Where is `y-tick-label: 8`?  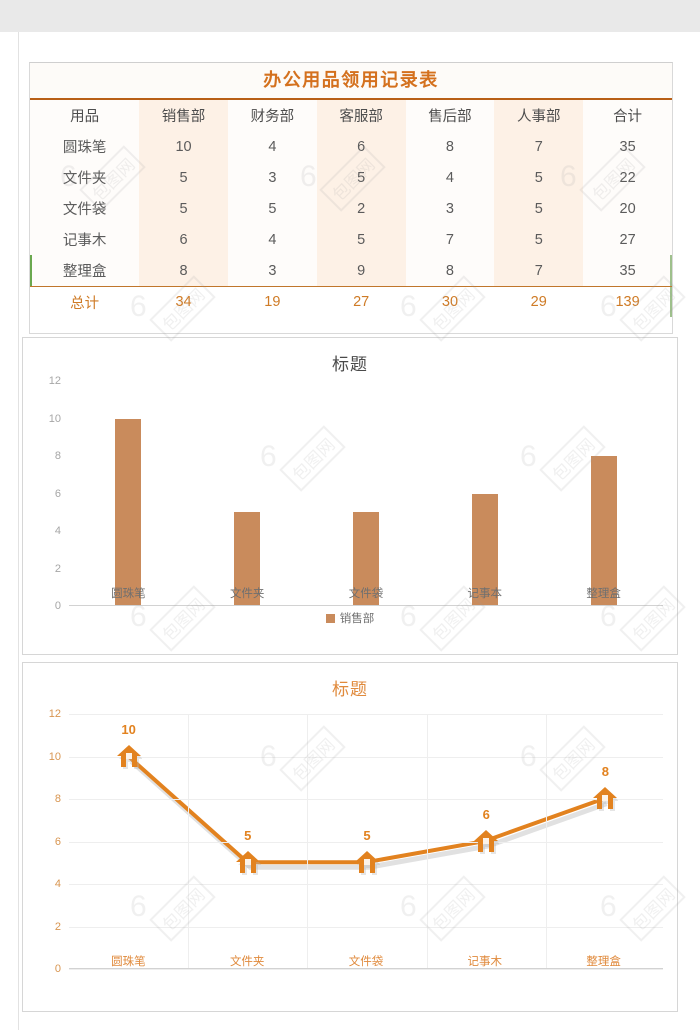
y-tick-label: 8 is located at coordinates (57, 456).